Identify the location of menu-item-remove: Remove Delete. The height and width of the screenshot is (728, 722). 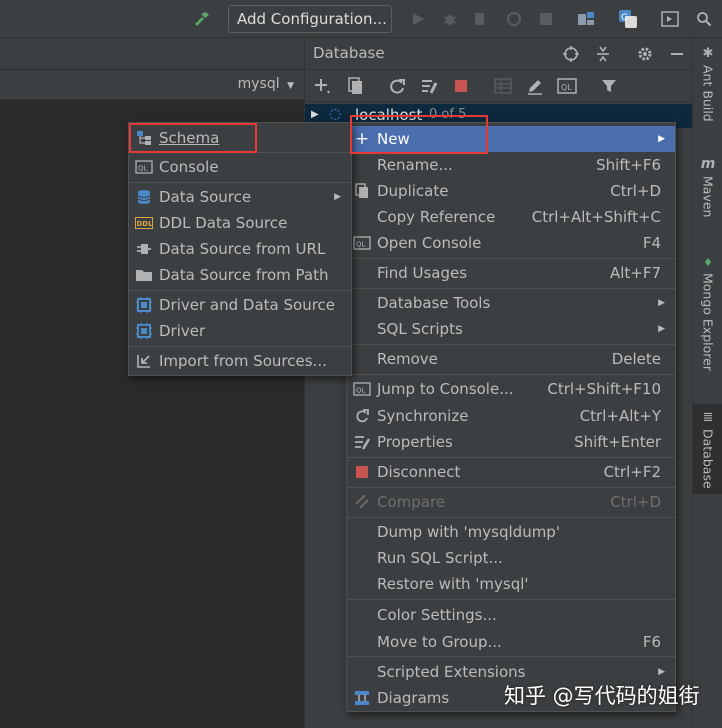
(511, 359).